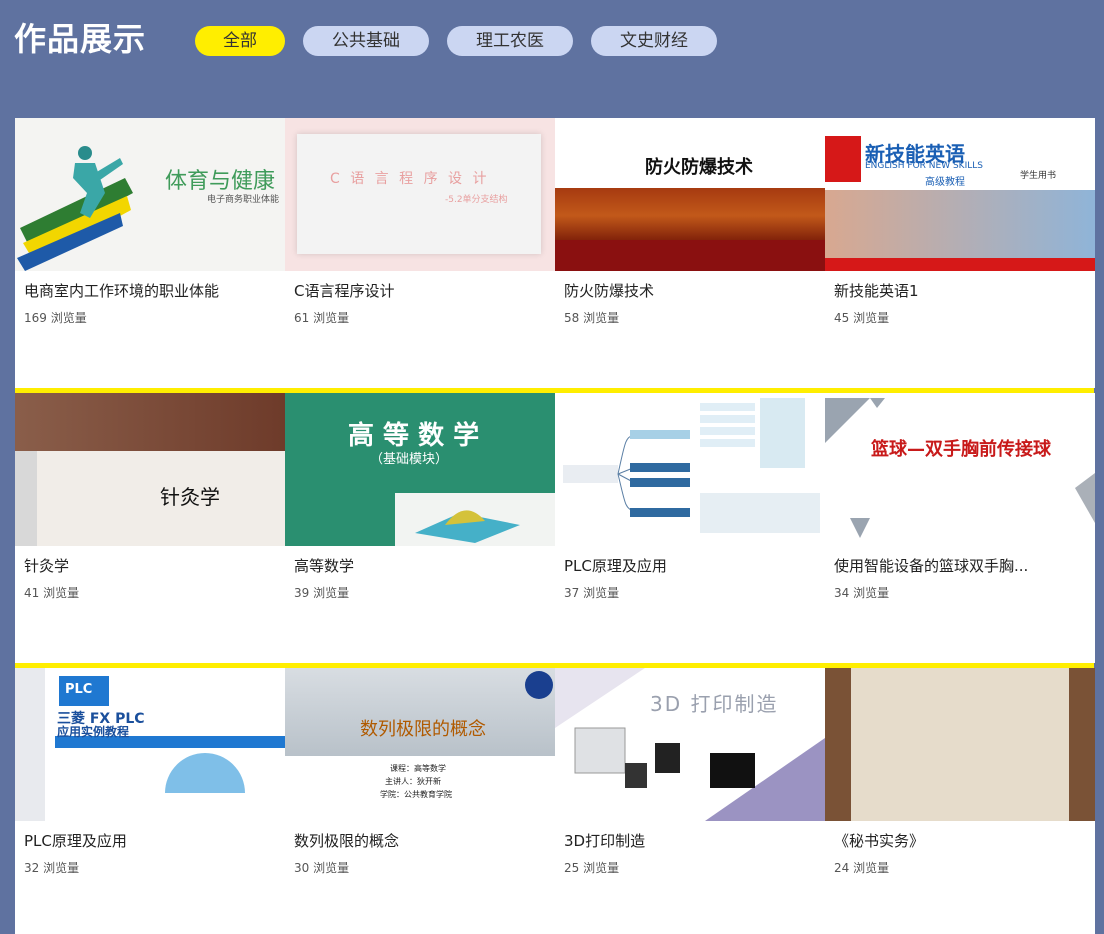 This screenshot has width=1104, height=934. Describe the element at coordinates (322, 318) in the screenshot. I see `view-count: 61 浏览量` at that location.